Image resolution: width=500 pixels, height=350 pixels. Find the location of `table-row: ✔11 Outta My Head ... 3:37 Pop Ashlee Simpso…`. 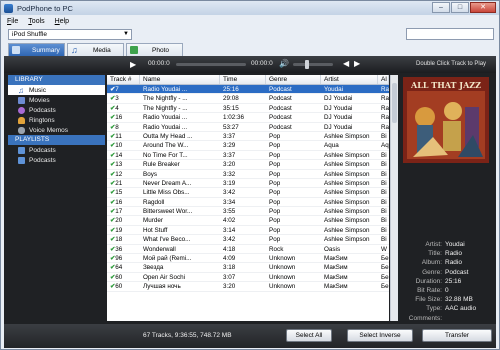

table-row: ✔11 Outta My Head ... 3:37 Pop Ashlee Simpso… is located at coordinates (248, 137).